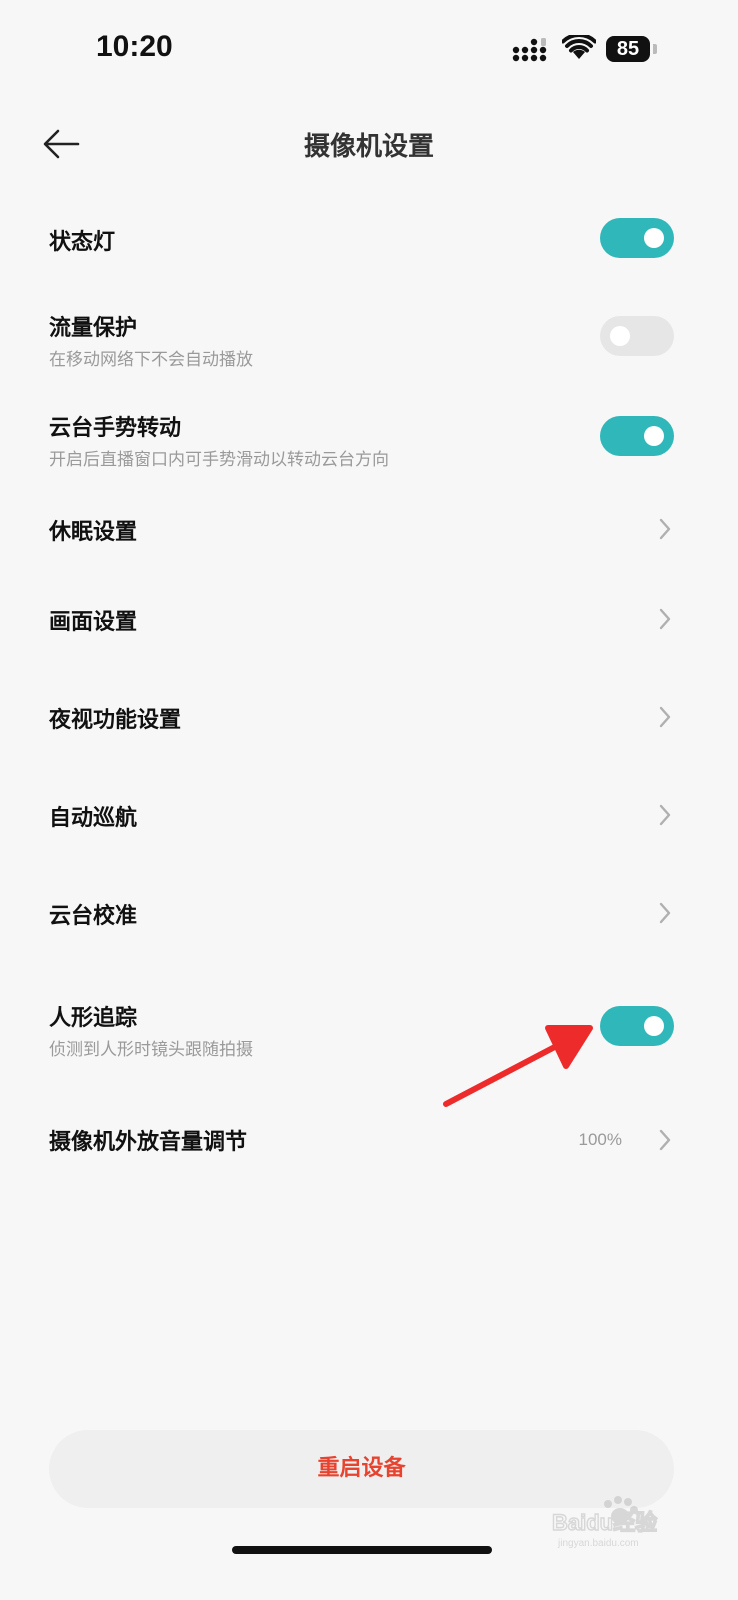  Describe the element at coordinates (369, 530) in the screenshot. I see `setting-row-sleep: 休眠设置` at that location.